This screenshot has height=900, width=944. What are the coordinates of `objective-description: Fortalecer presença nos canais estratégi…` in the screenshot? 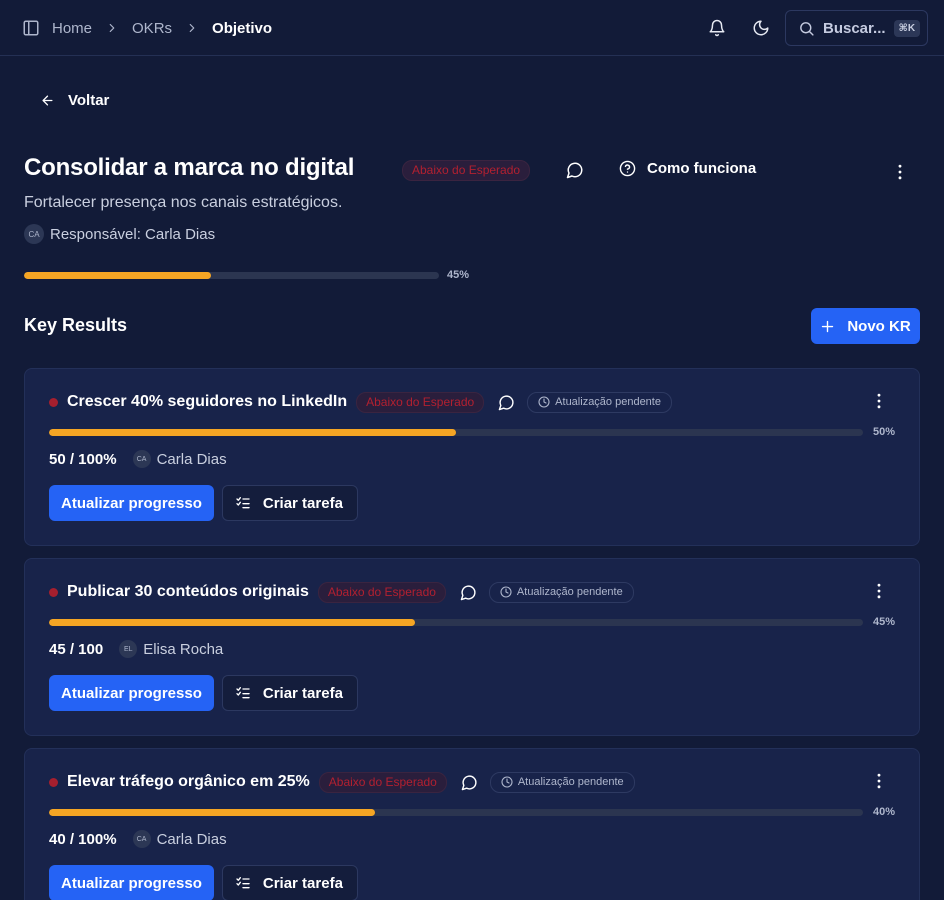 It's located at (183, 202).